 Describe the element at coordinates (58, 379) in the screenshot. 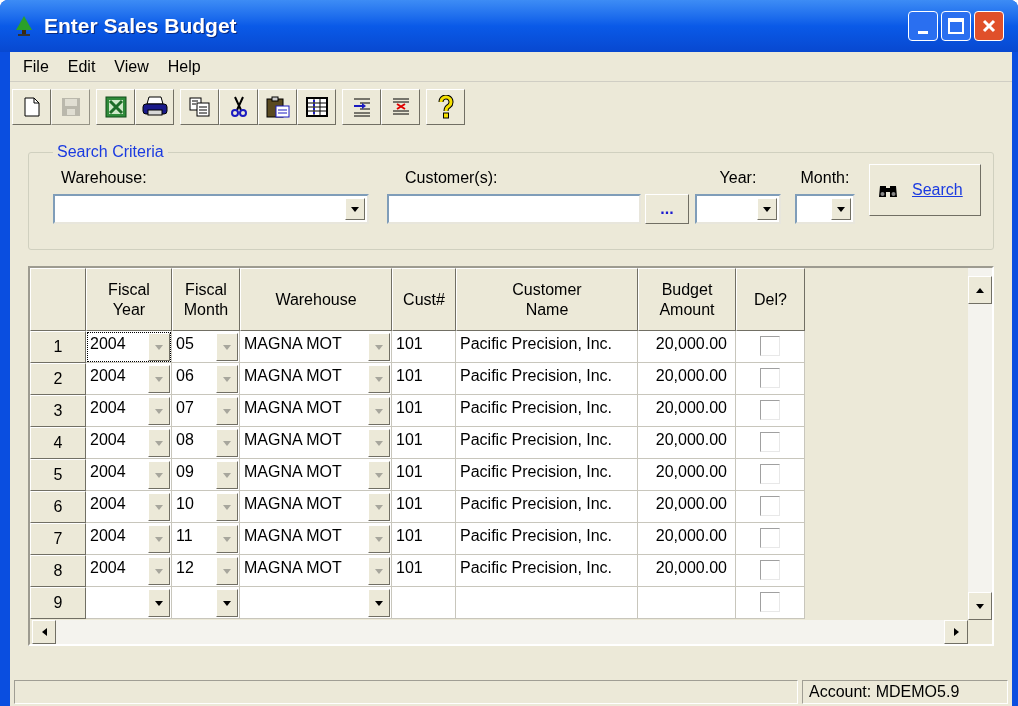

I see `row-header: 2` at that location.